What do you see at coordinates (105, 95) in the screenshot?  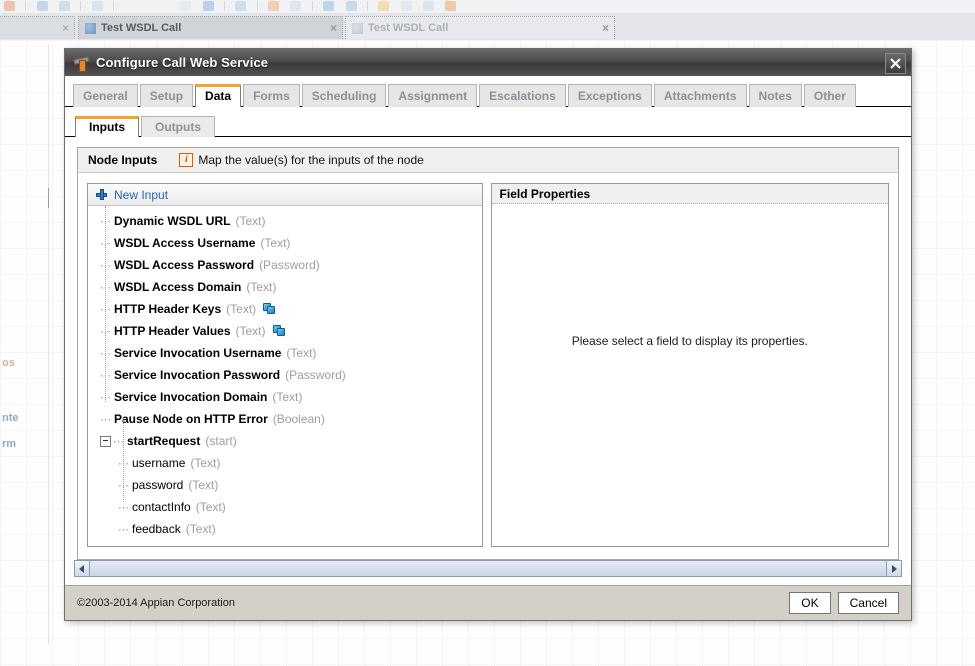 I see `tab-general: General` at bounding box center [105, 95].